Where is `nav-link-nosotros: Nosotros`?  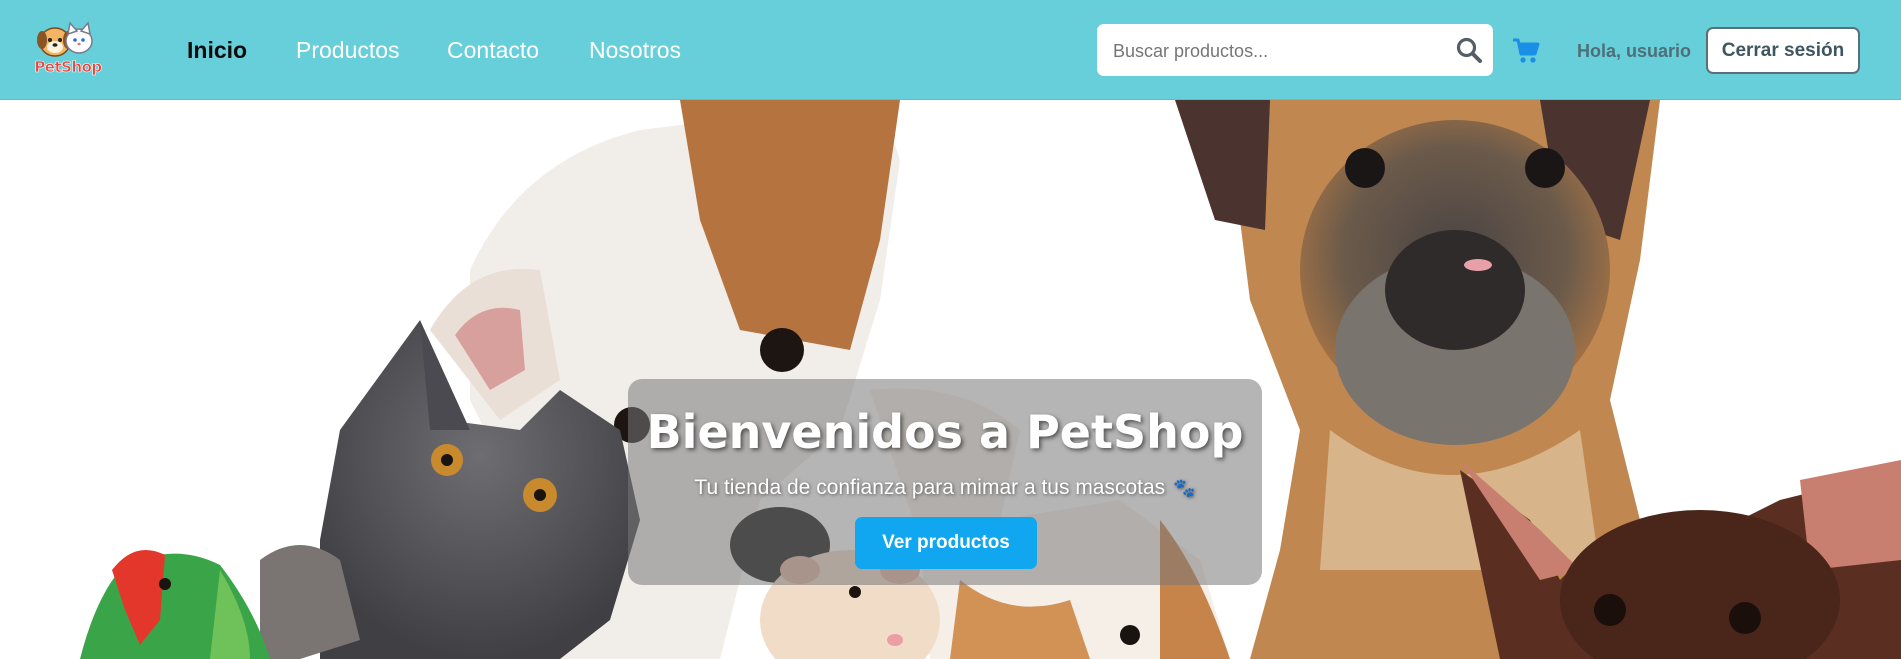
nav-link-nosotros: Nosotros is located at coordinates (635, 50).